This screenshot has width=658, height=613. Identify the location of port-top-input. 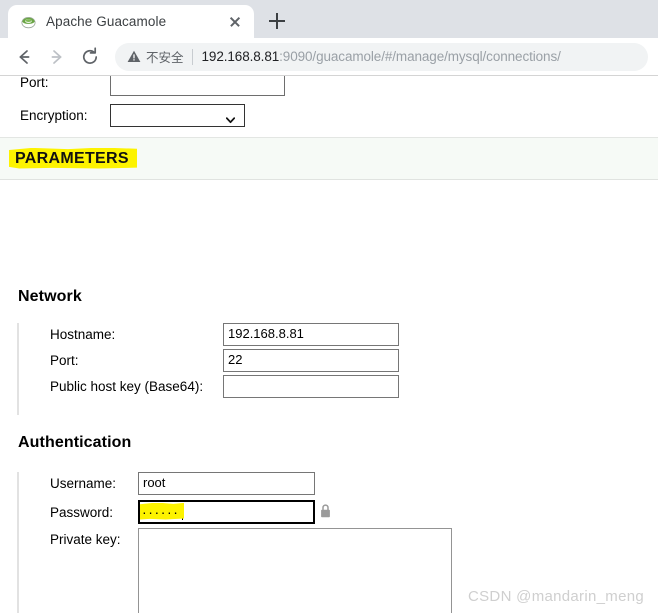
(197, 86).